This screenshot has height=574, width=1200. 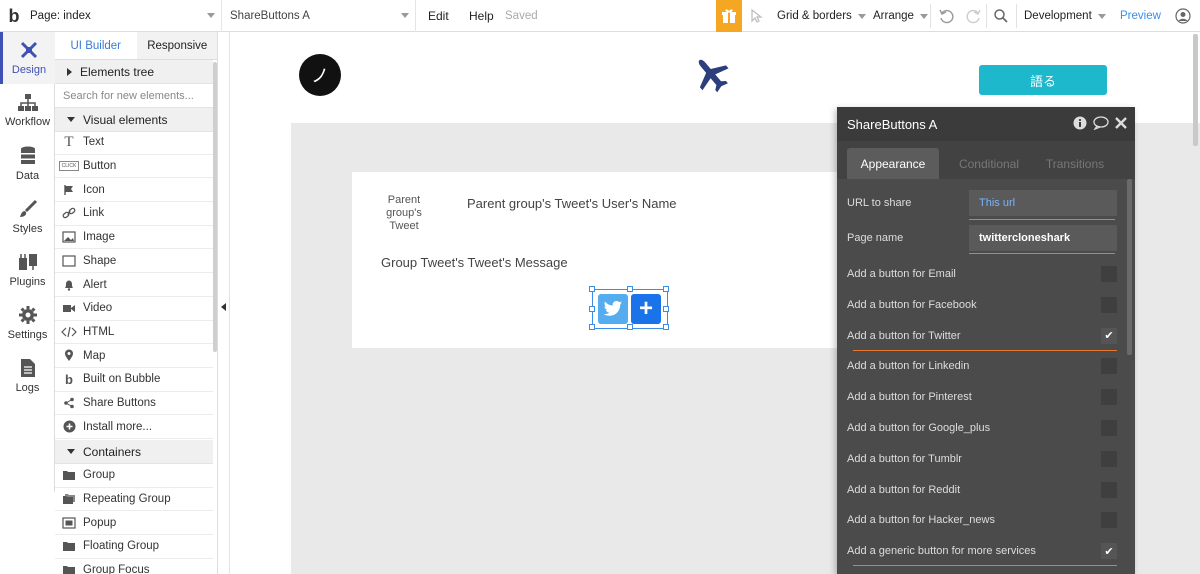 I want to click on comment-icon, so click(x=1101, y=123).